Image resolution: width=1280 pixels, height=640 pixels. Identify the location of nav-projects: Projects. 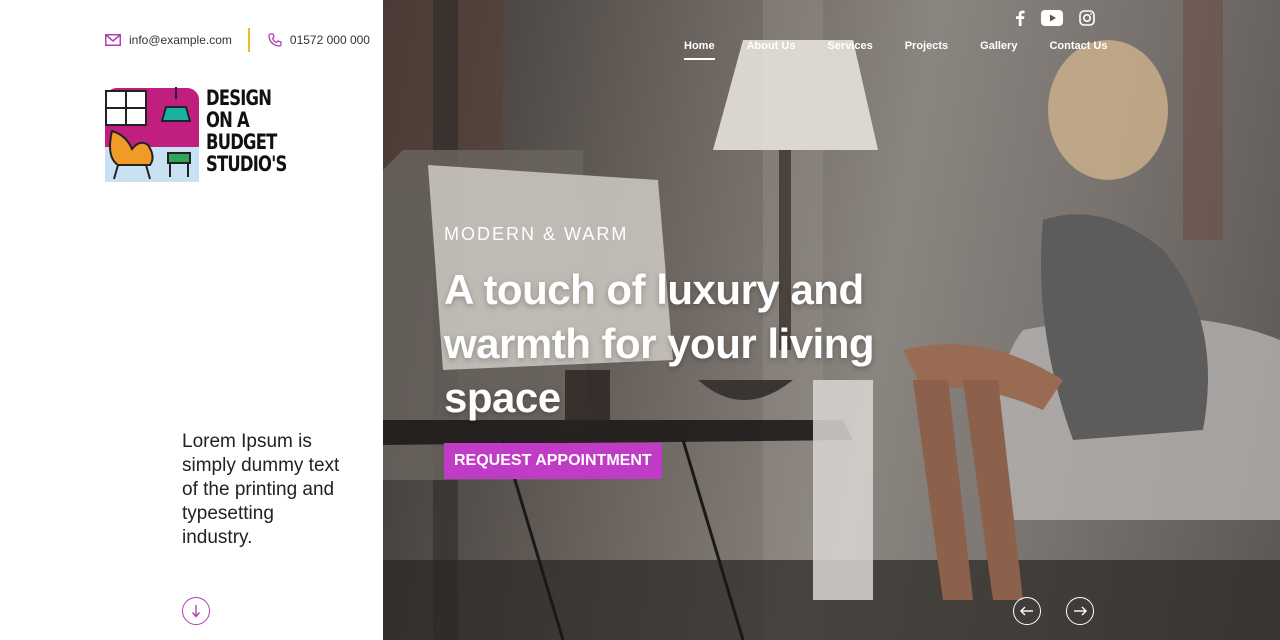
(926, 50).